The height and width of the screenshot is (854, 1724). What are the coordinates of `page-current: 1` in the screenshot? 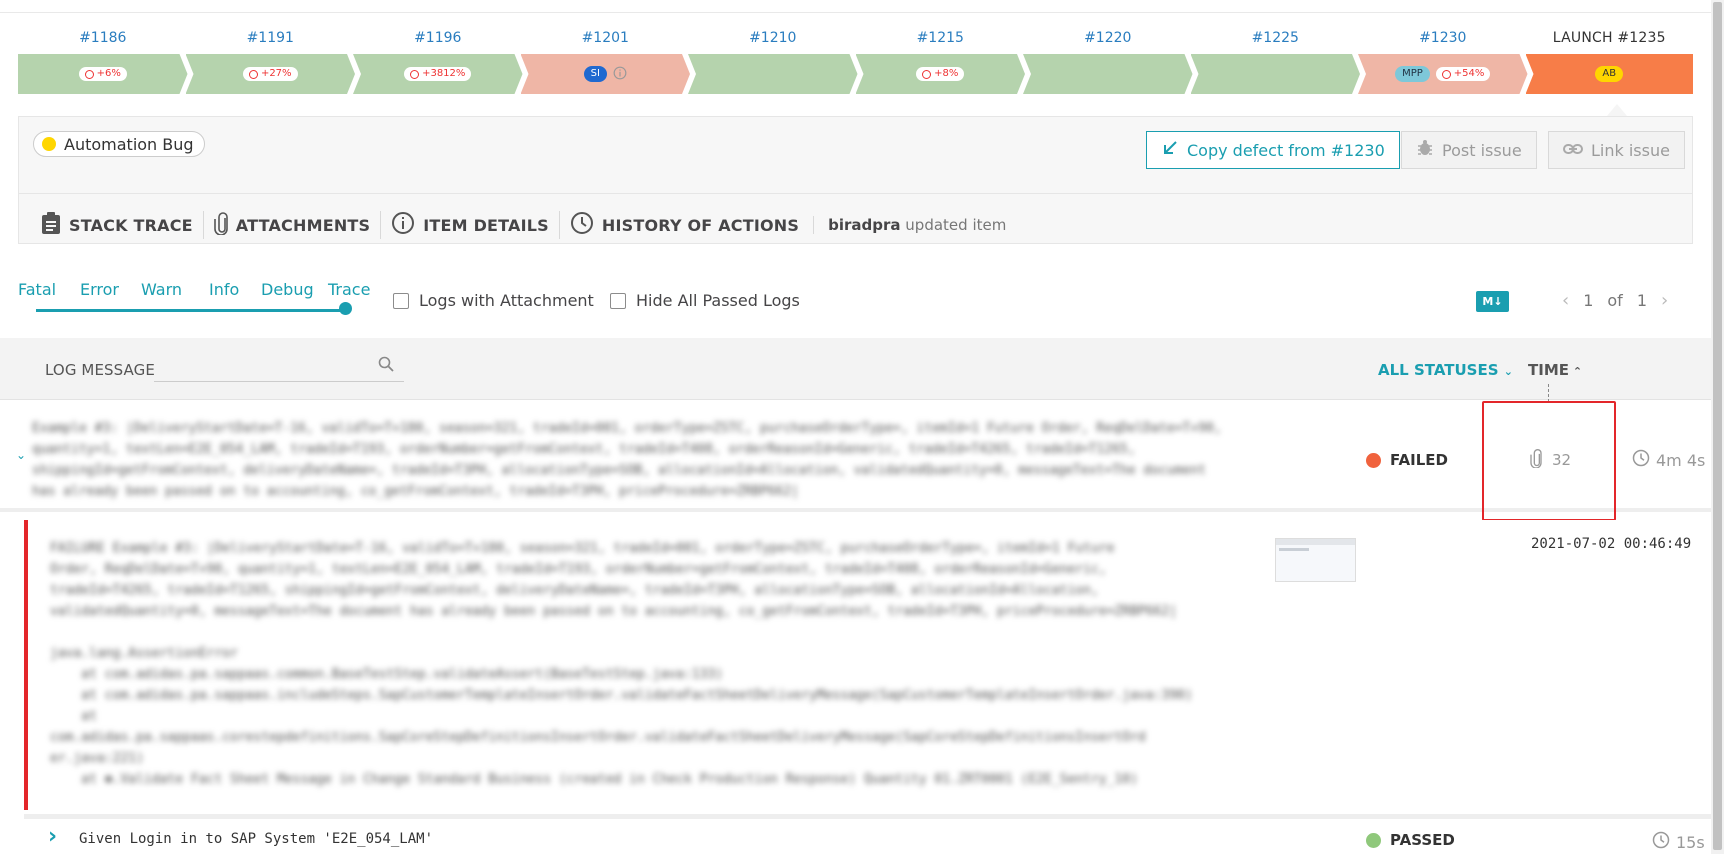 It's located at (1588, 300).